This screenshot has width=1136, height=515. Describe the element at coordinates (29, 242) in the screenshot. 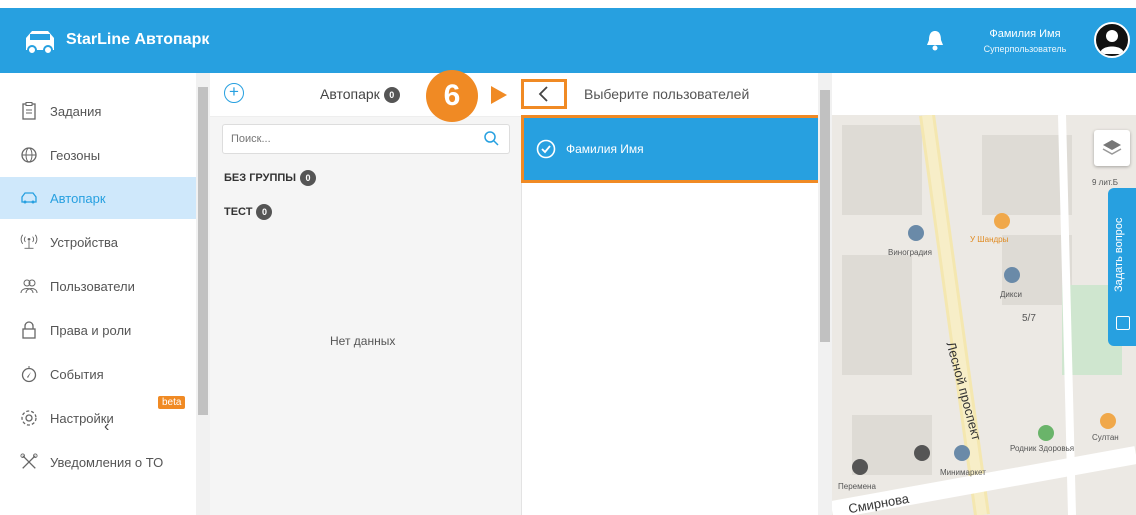

I see `antenna-icon` at that location.